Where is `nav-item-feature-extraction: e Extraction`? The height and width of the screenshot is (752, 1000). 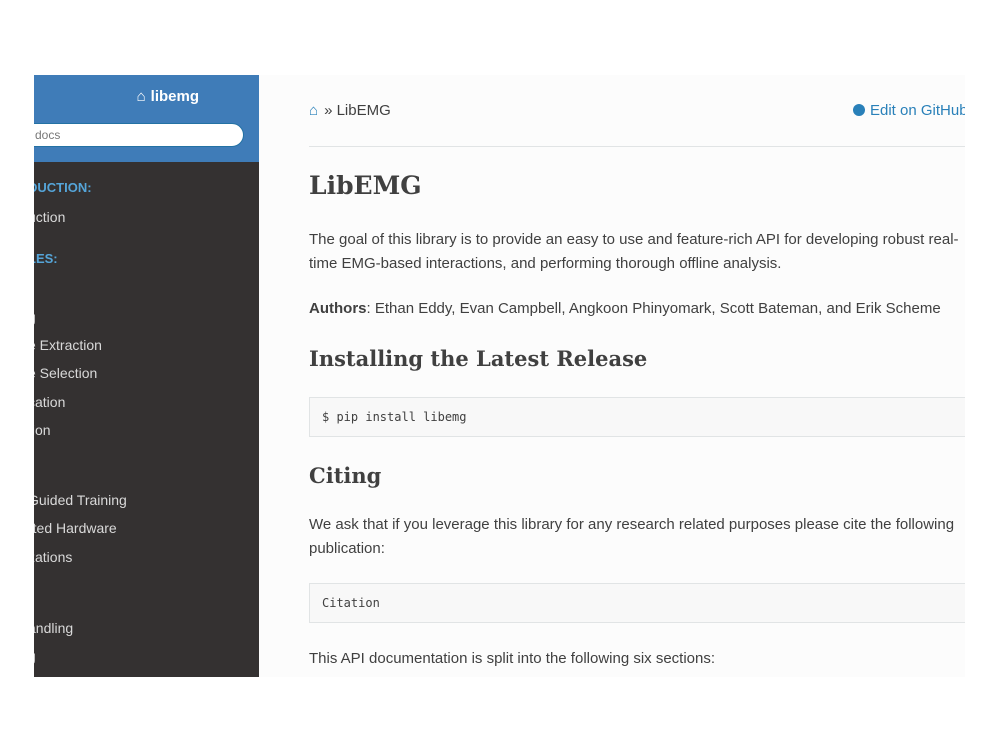
nav-item-feature-extraction: e Extraction is located at coordinates (68, 345).